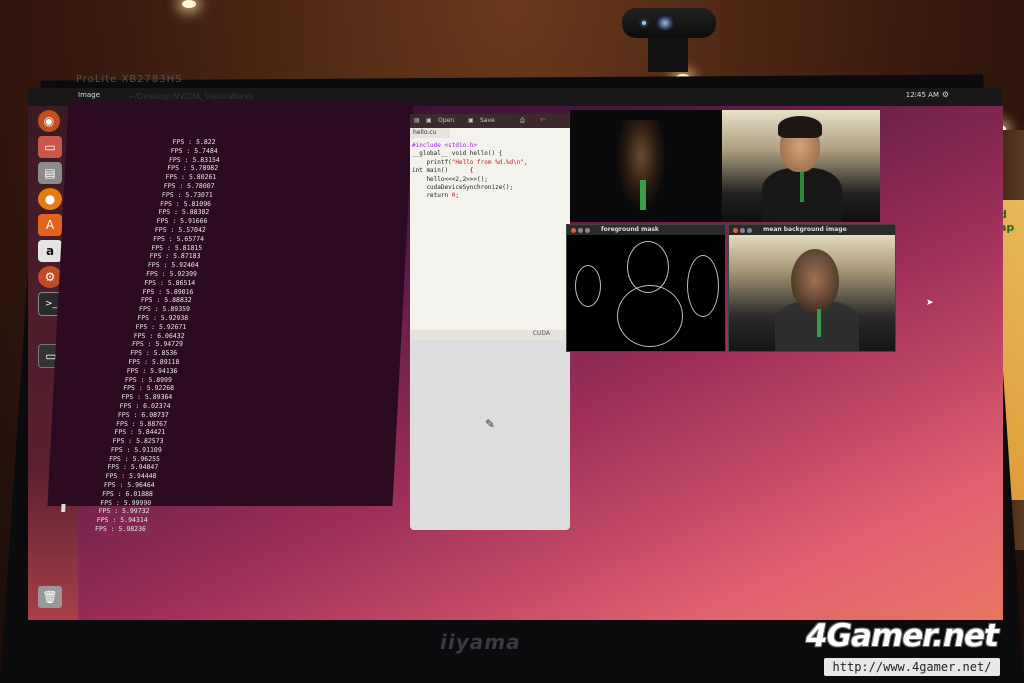 The width and height of the screenshot is (1024, 683). What do you see at coordinates (136, 449) in the screenshot?
I see `fps-line: FPS : 5.91109` at bounding box center [136, 449].